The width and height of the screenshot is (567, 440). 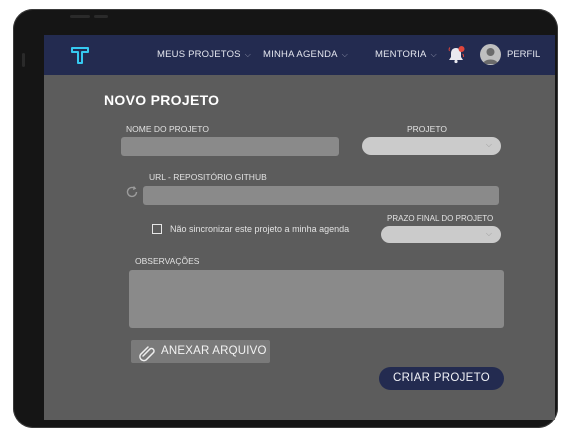 I want to click on user-avatar-icon, so click(x=490, y=54).